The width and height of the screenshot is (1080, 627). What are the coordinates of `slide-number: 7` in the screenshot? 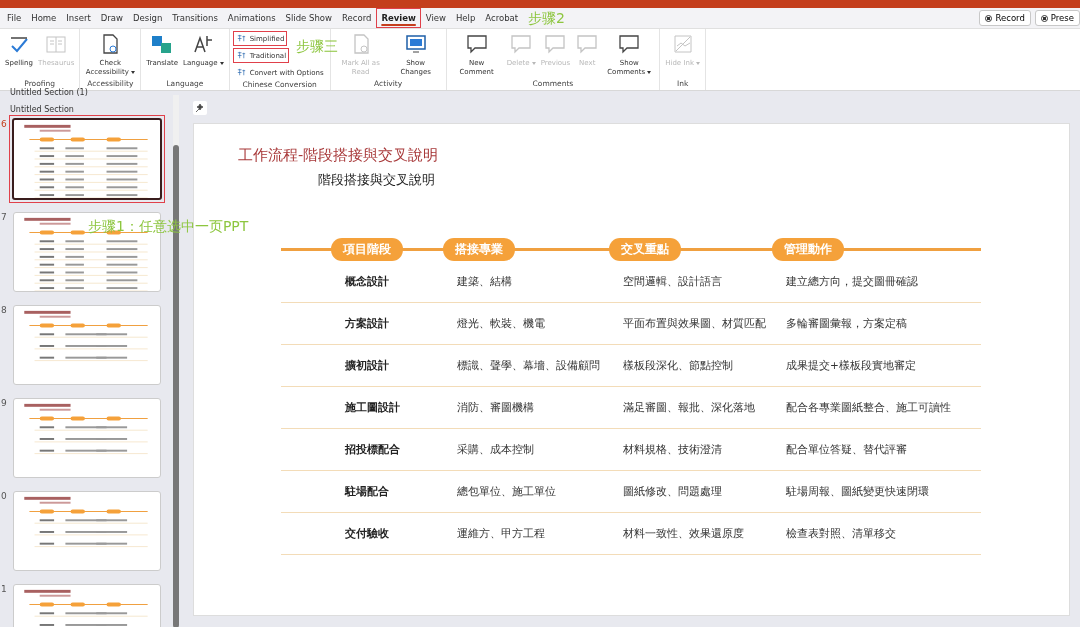 It's located at (4, 217).